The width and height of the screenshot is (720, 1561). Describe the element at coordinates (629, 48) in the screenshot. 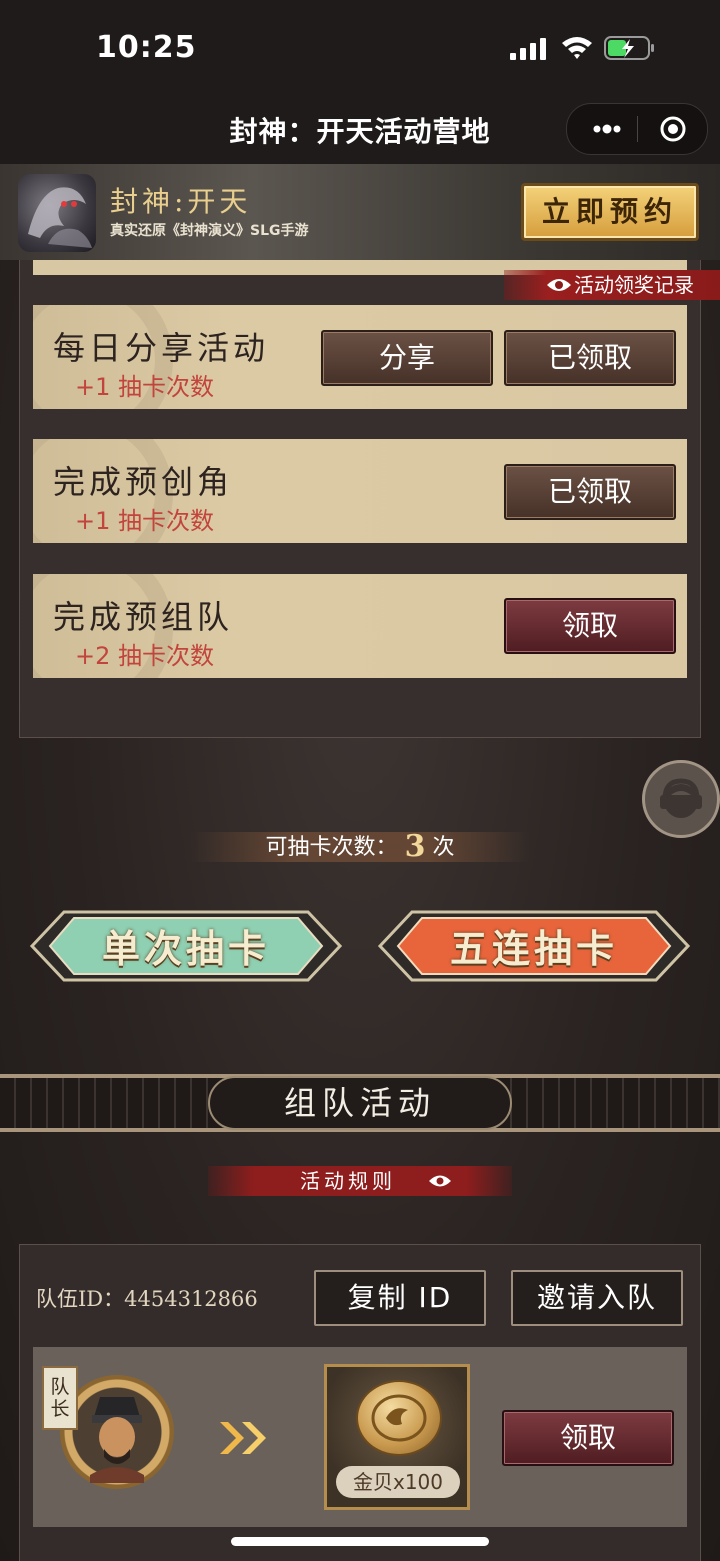

I see `battery-charging-icon` at that location.